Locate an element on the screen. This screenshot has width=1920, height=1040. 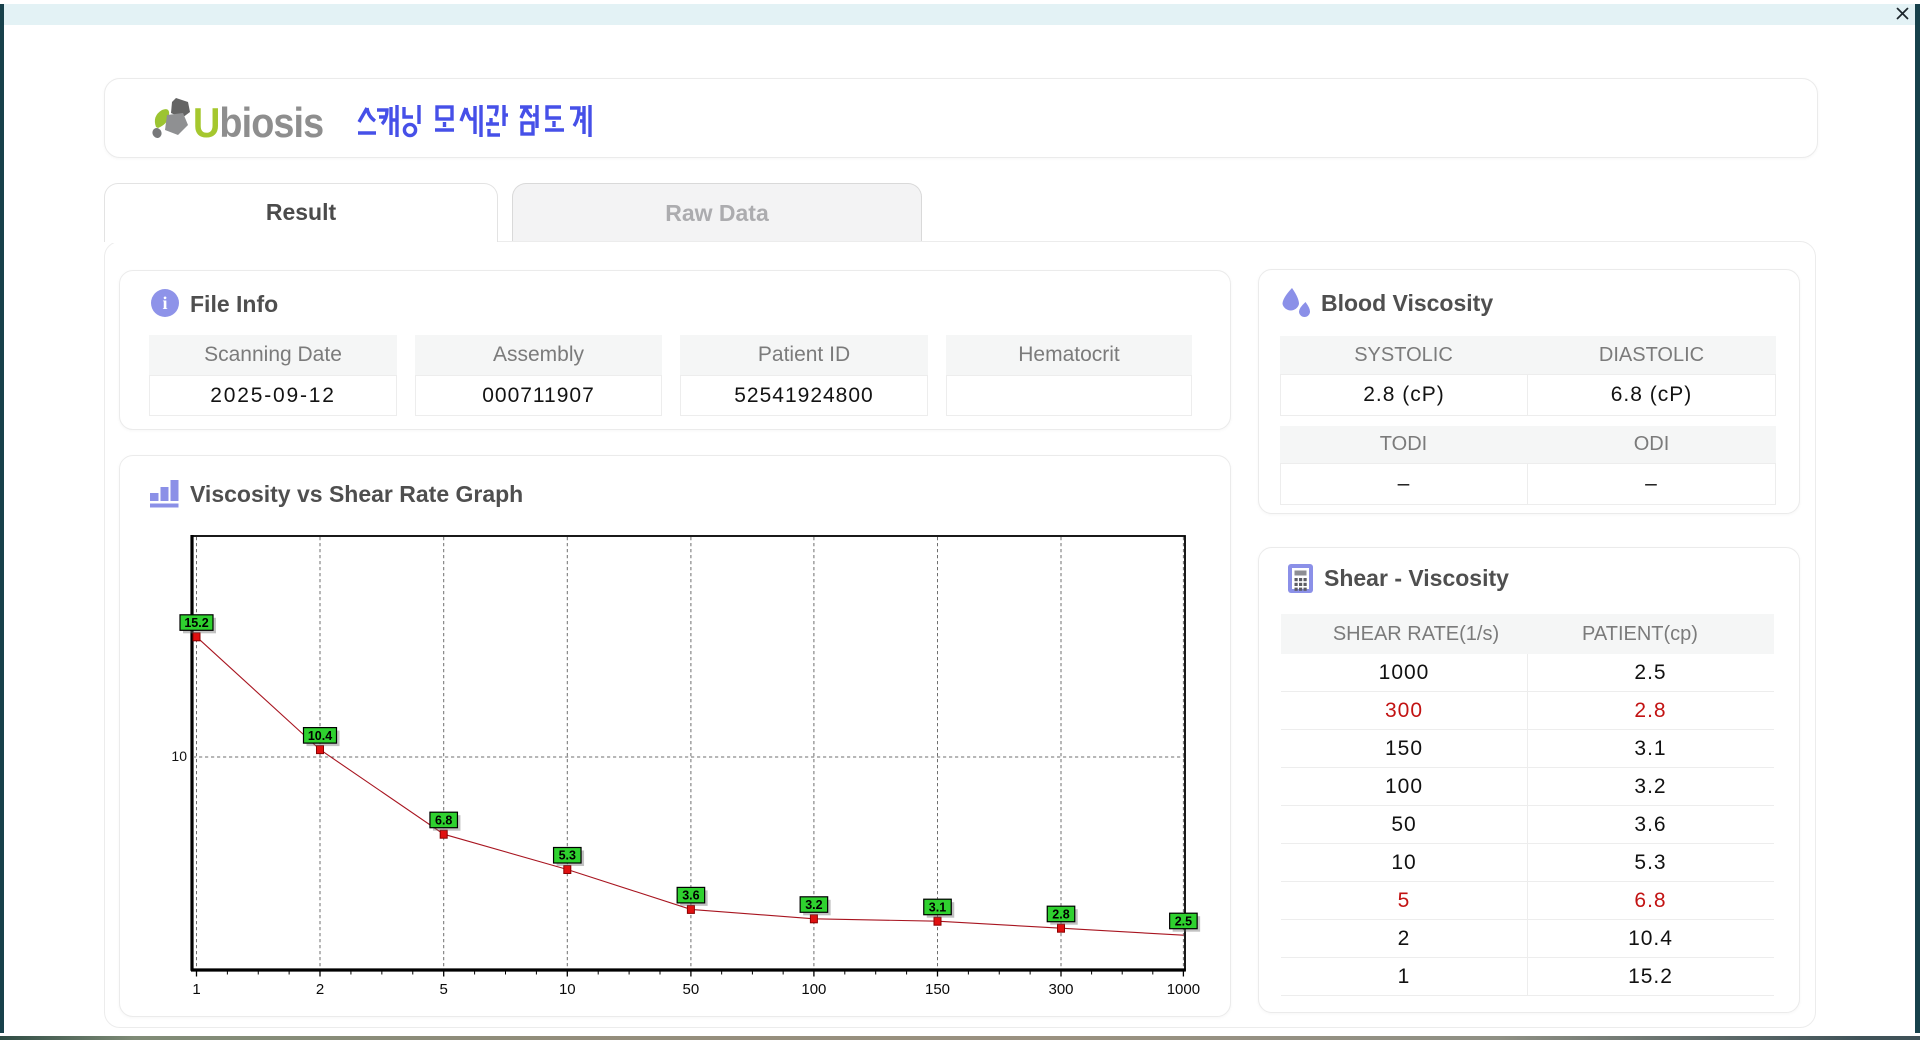
svg-text: 5.3 is located at coordinates (567, 856).